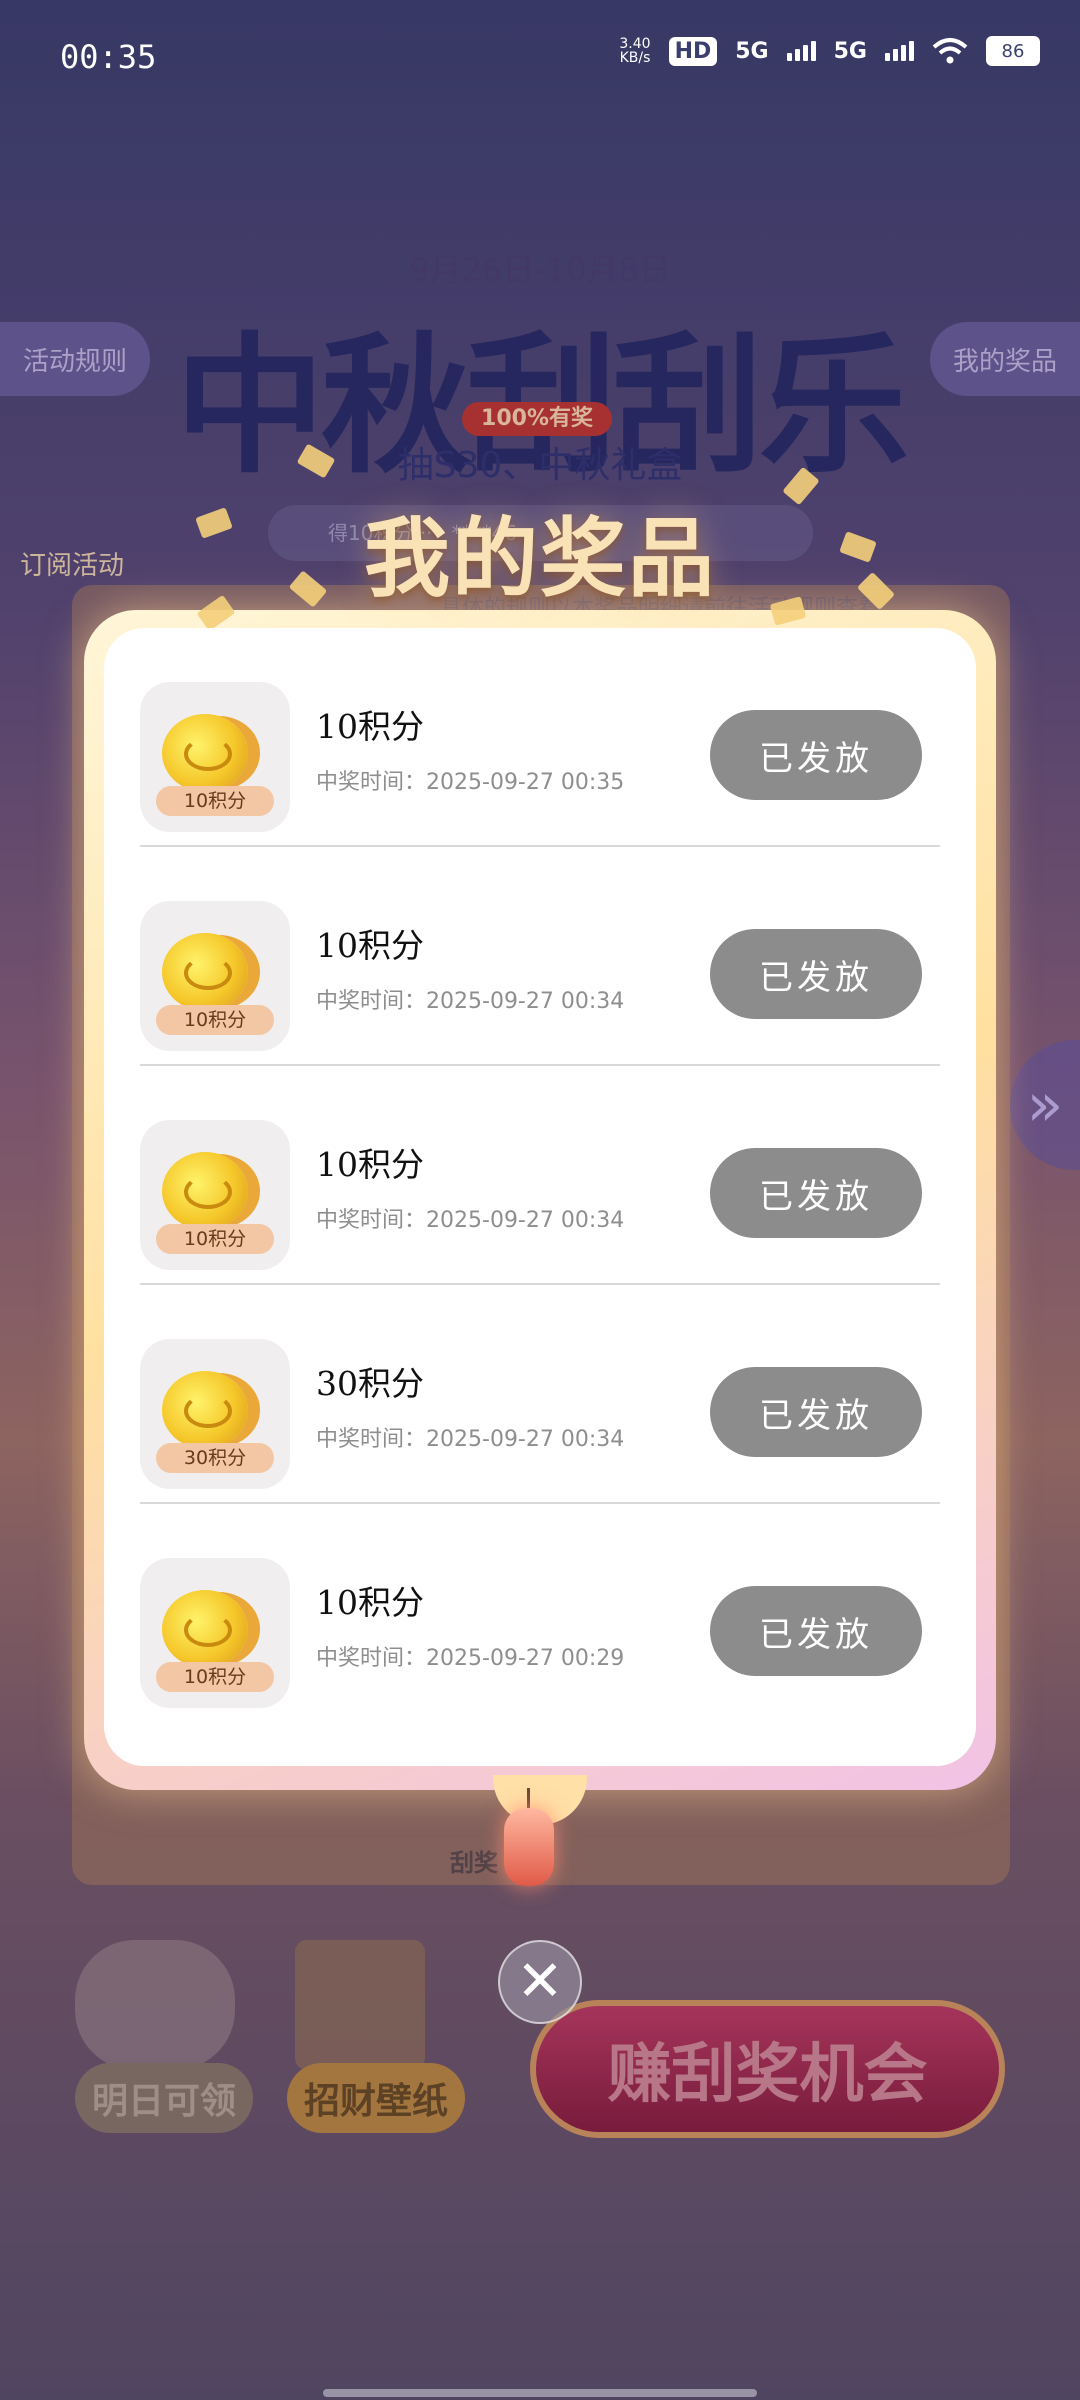 The width and height of the screenshot is (1080, 2400). Describe the element at coordinates (525, 782) in the screenshot. I see `prize-time-value: 2025-09-27 00:35` at that location.